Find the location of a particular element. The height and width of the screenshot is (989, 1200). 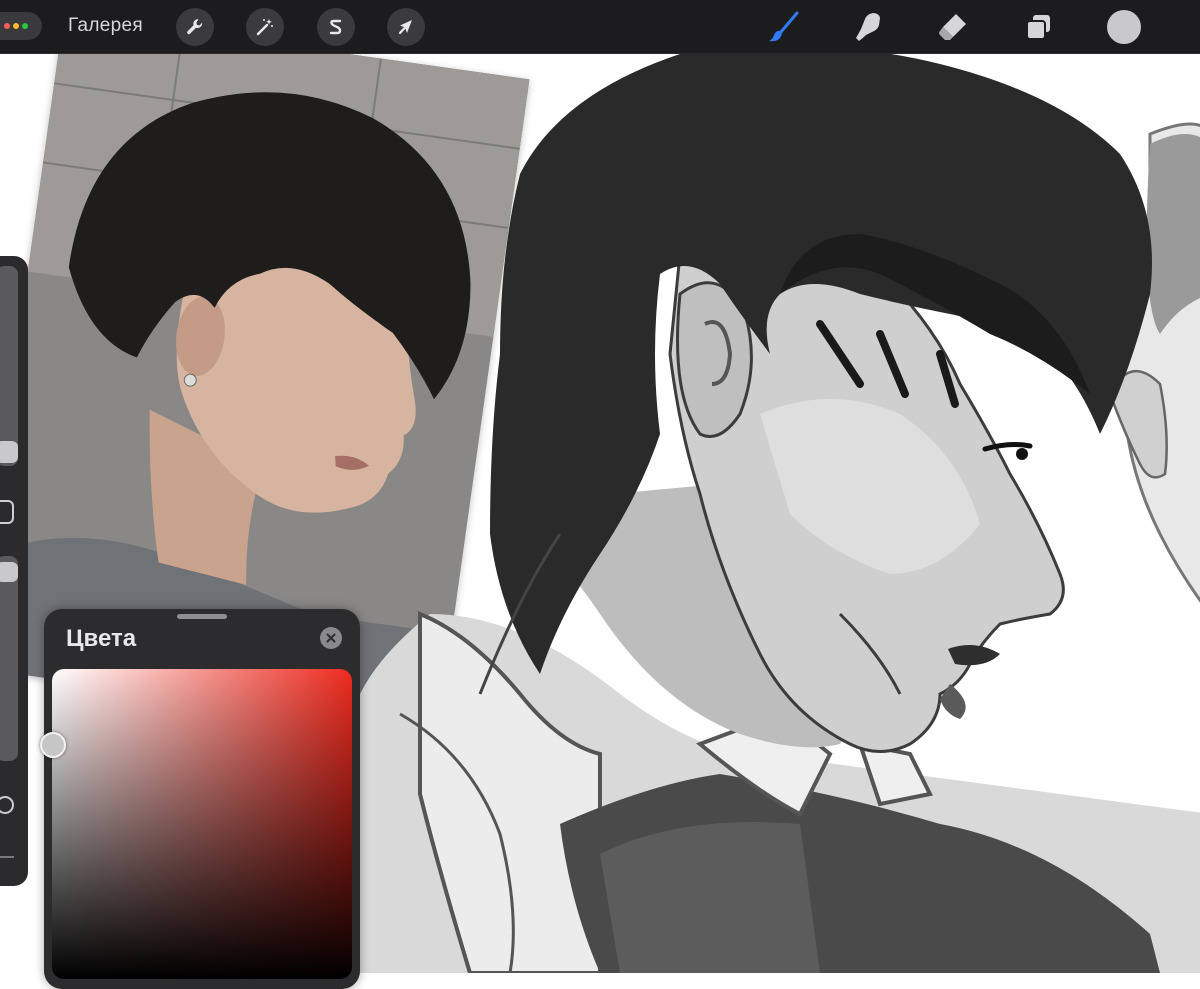

undo-icon is located at coordinates (7, 805).